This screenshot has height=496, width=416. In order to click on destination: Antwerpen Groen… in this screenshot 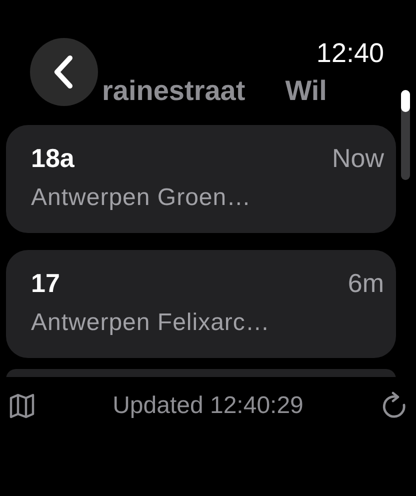, I will do `click(141, 198)`.